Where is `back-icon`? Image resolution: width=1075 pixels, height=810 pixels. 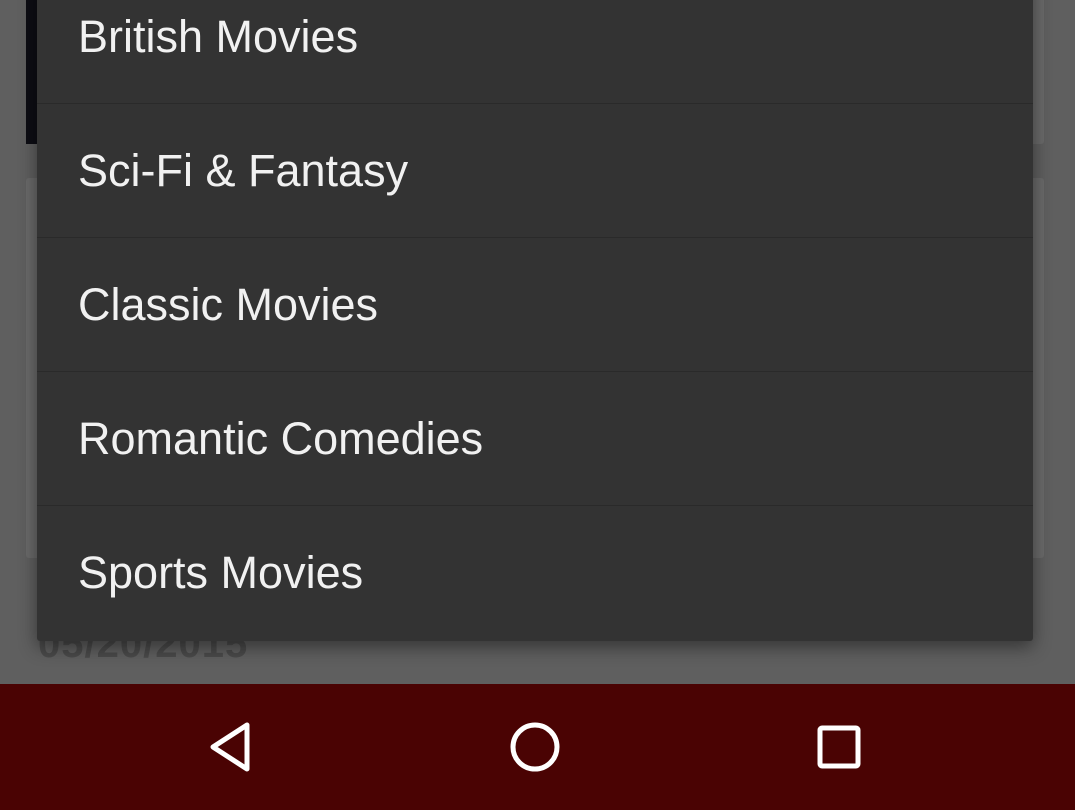 back-icon is located at coordinates (230, 747).